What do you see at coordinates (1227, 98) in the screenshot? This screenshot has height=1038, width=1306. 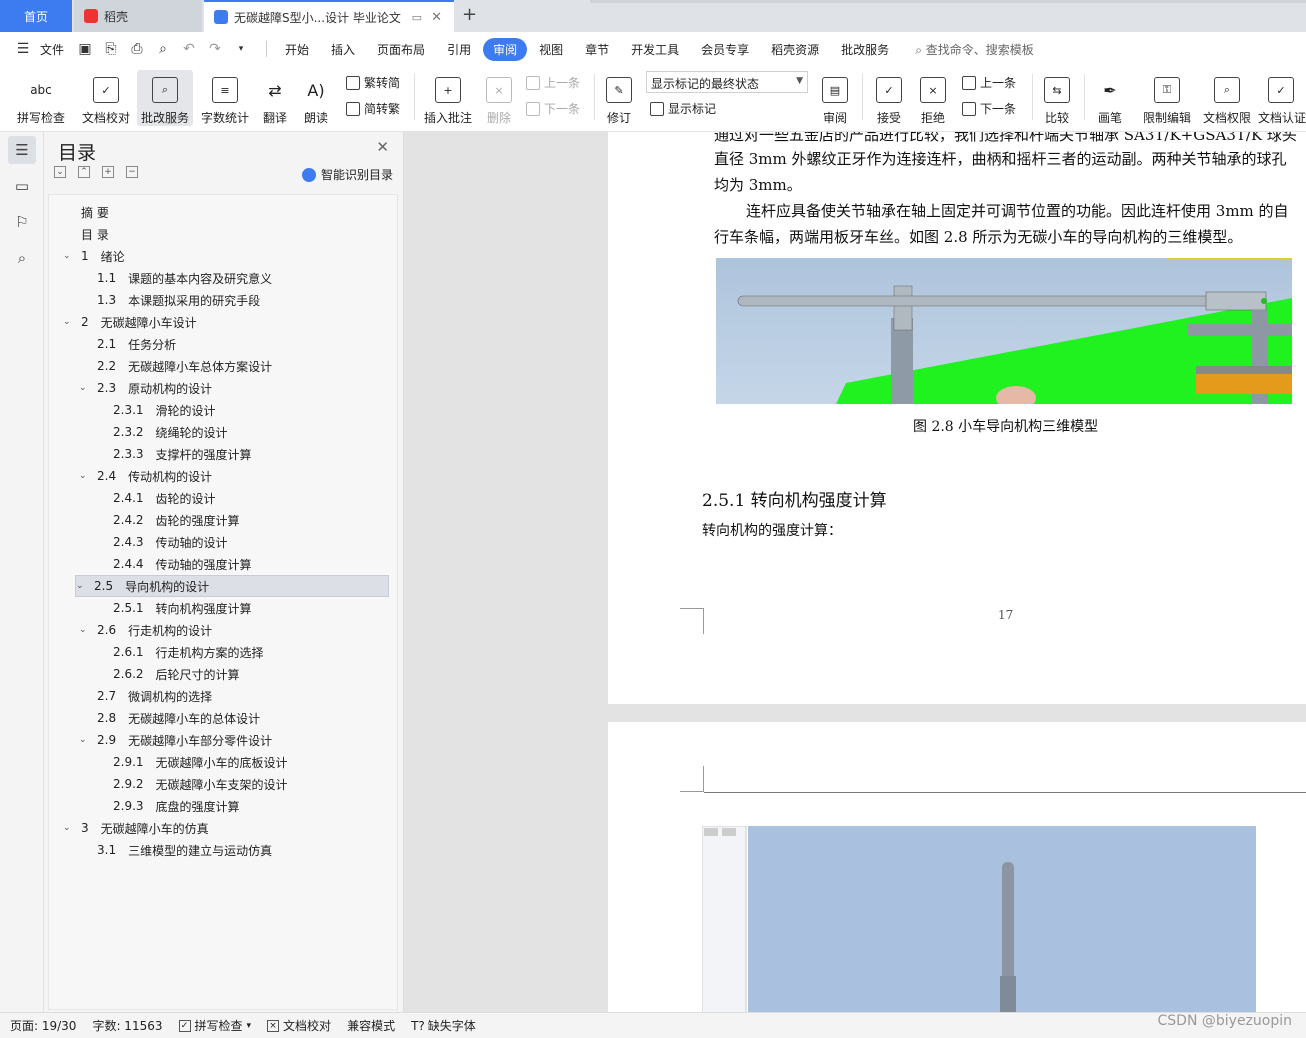 I see `doc-rights-button: ⌕ 文档权限` at bounding box center [1227, 98].